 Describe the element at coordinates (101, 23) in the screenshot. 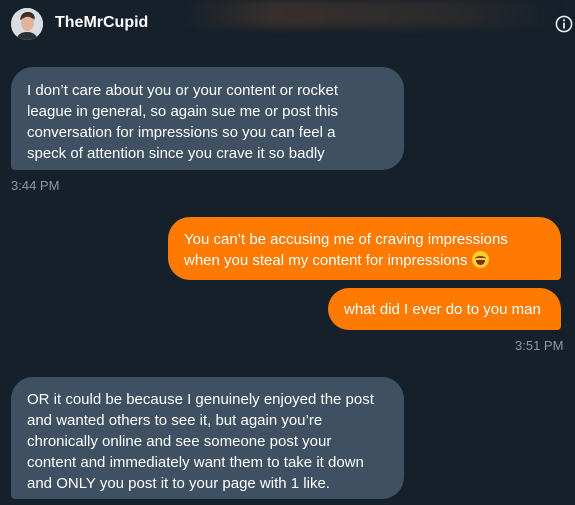

I see `contact-name: TheMrCupid` at that location.